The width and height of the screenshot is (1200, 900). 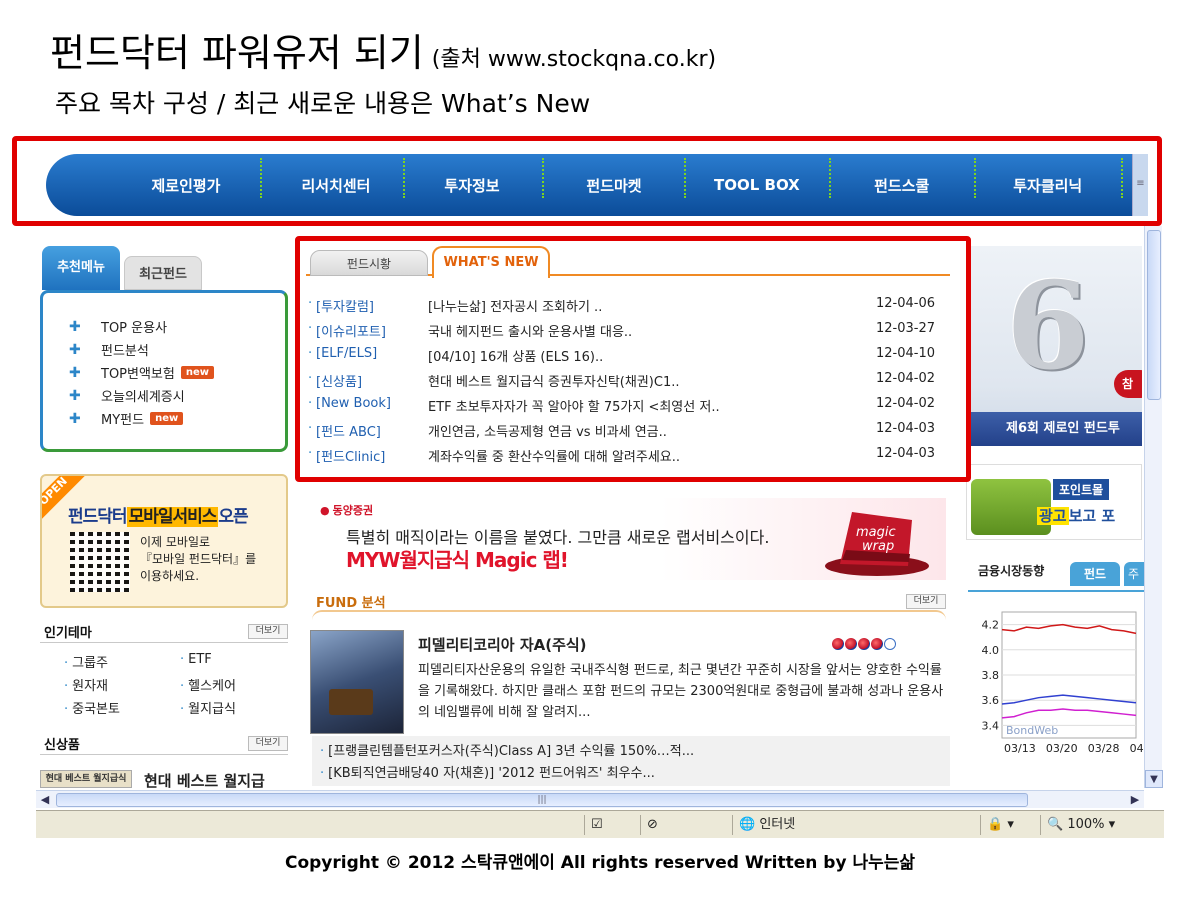 I want to click on popular-theme-label: 헬스케어, so click(x=212, y=686).